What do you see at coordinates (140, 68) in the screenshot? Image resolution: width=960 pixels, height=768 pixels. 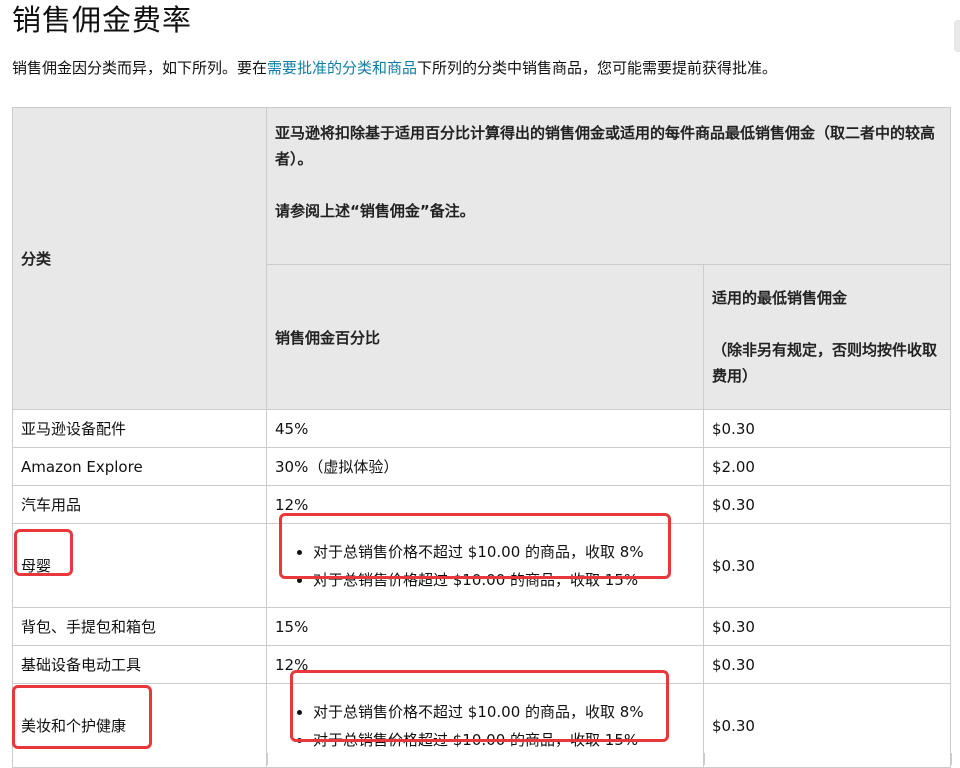 I see `intro-before: 销售佣金因分类而异，如下所列。要在` at bounding box center [140, 68].